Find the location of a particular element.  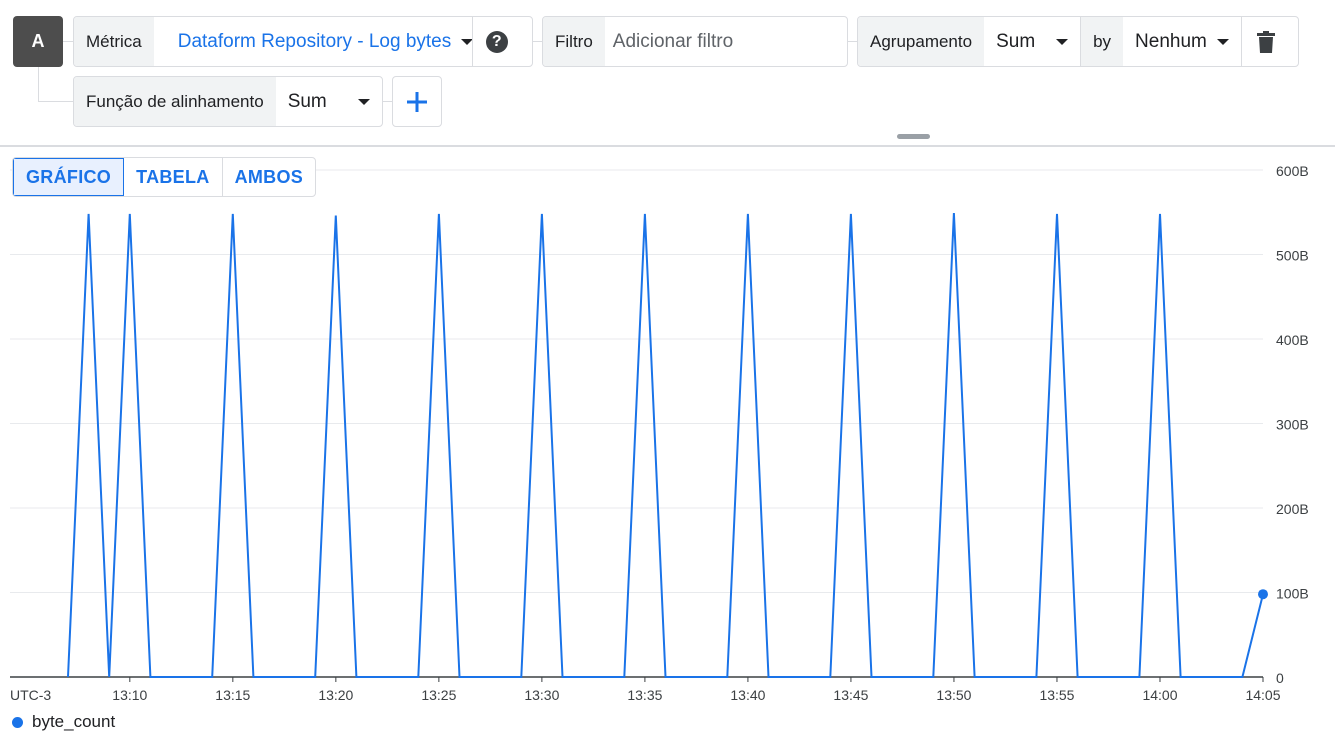

y-tick-label: 300B is located at coordinates (1292, 425).